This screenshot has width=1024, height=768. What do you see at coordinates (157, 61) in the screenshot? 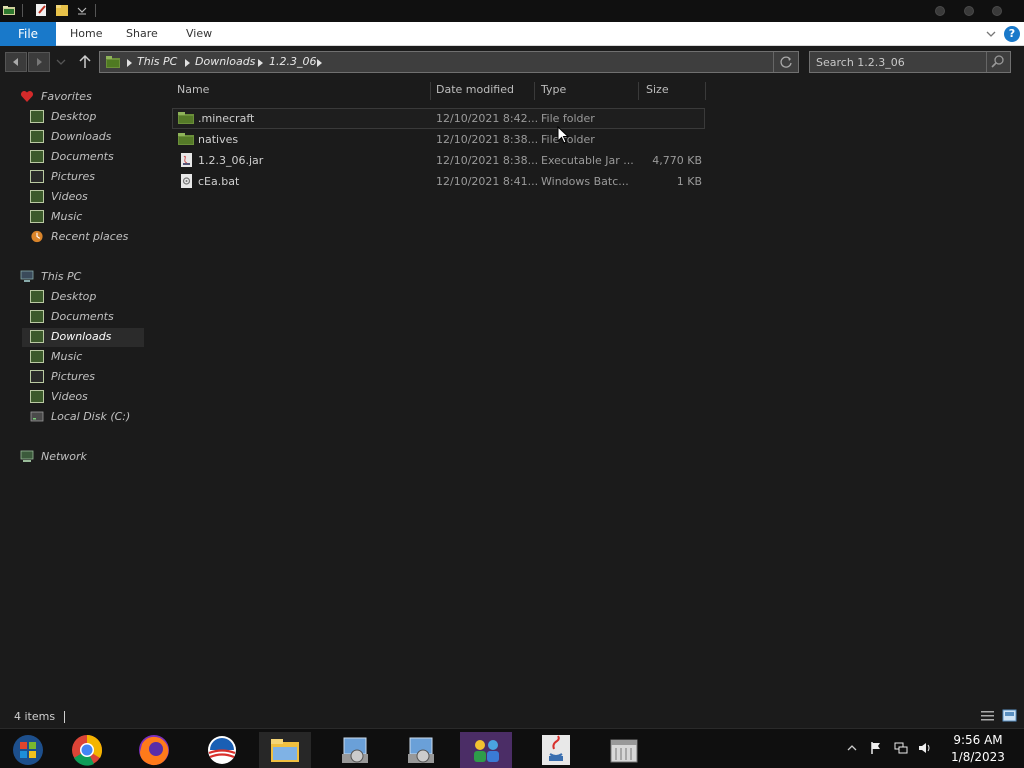
I see `breadcrumb-this-pc: This PC` at bounding box center [157, 61].